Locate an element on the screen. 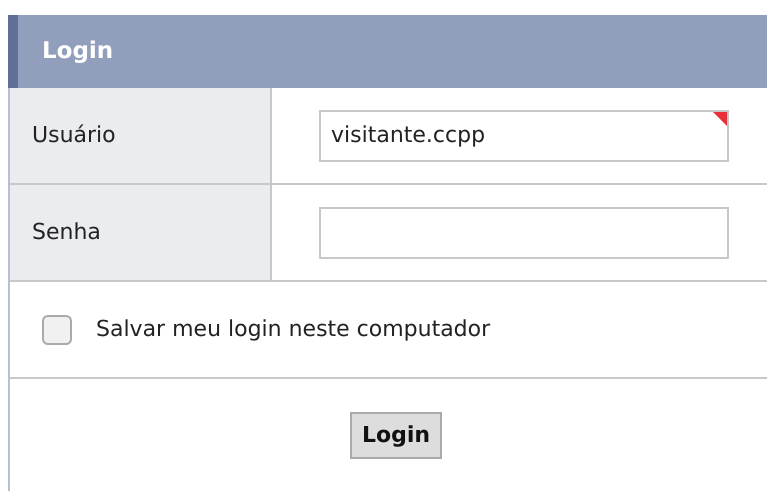  remember-checkbox is located at coordinates (57, 329).